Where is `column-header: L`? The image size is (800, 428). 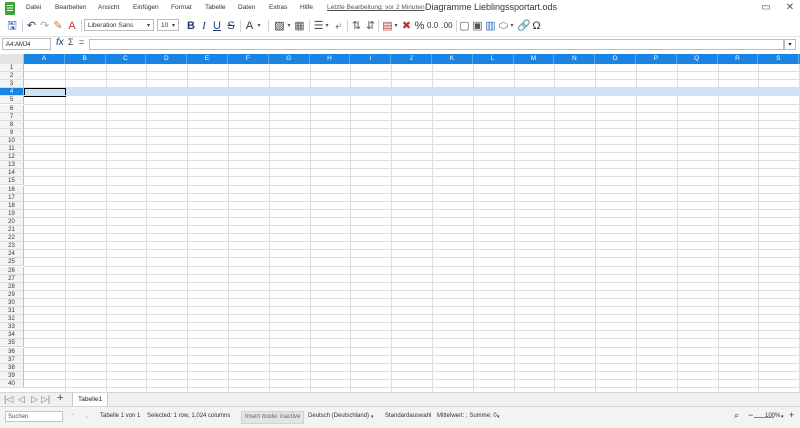 column-header: L is located at coordinates (493, 59).